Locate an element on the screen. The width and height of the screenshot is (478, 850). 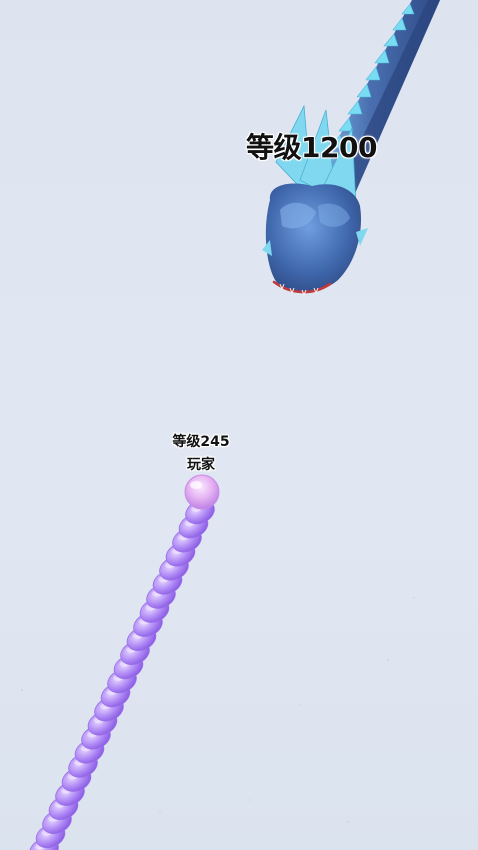
player-snake-head-shine is located at coordinates (196, 485).